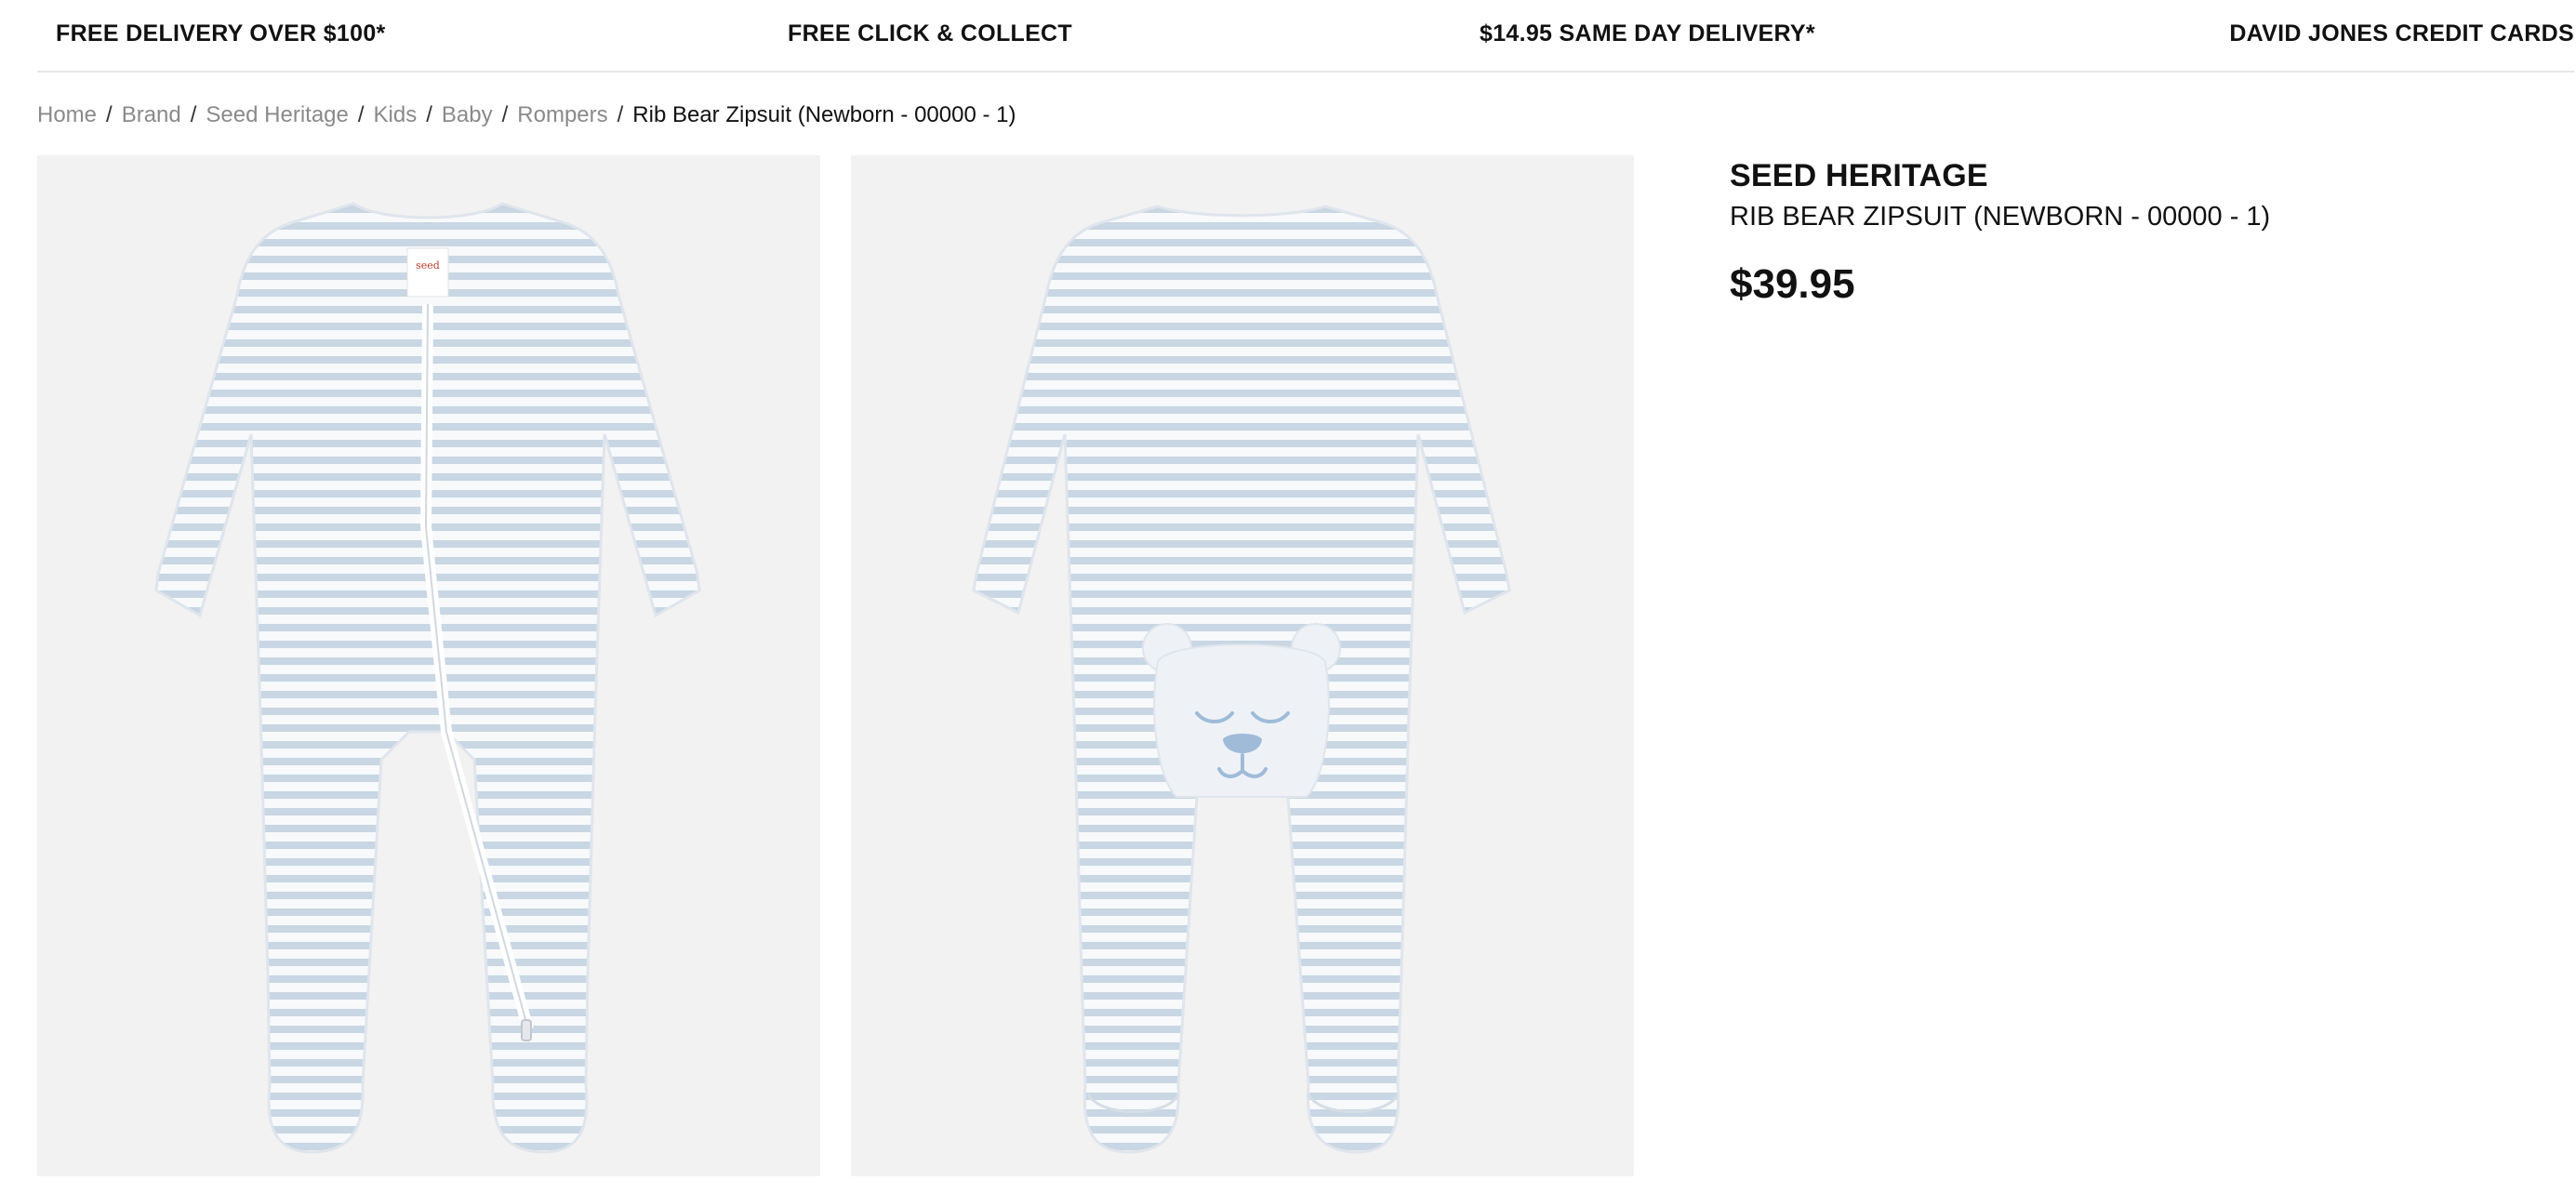 This screenshot has width=2576, height=1193. What do you see at coordinates (2401, 33) in the screenshot?
I see `promo-credit-cards-link: DAVID JONES CREDIT CARDS` at bounding box center [2401, 33].